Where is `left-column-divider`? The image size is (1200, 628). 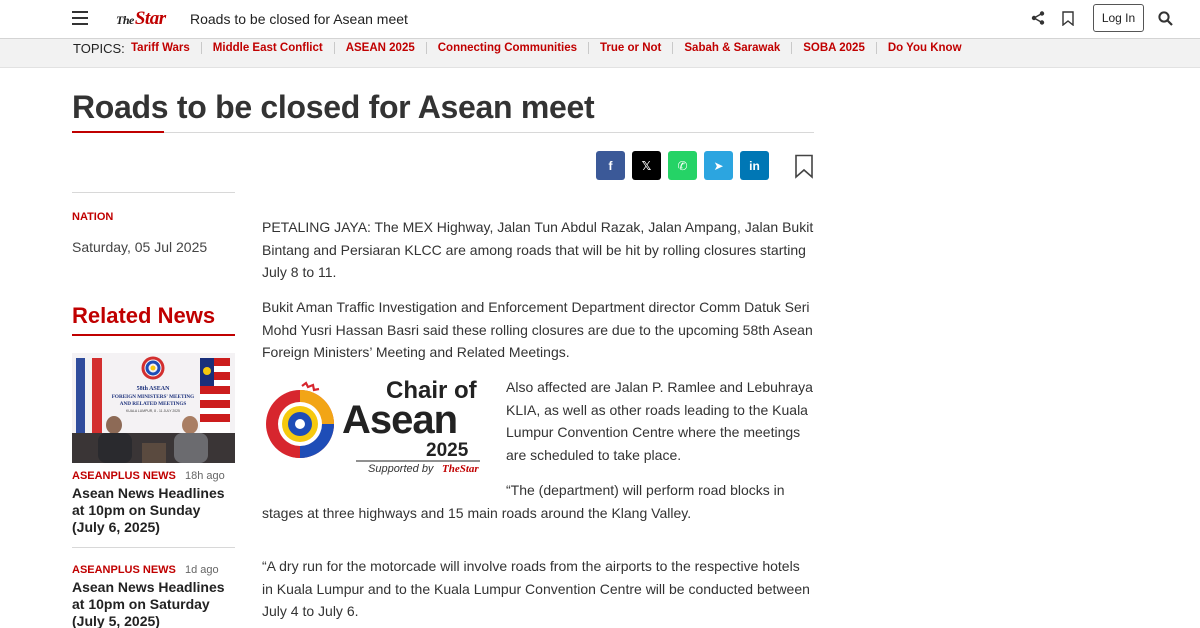
left-column-divider is located at coordinates (153, 192).